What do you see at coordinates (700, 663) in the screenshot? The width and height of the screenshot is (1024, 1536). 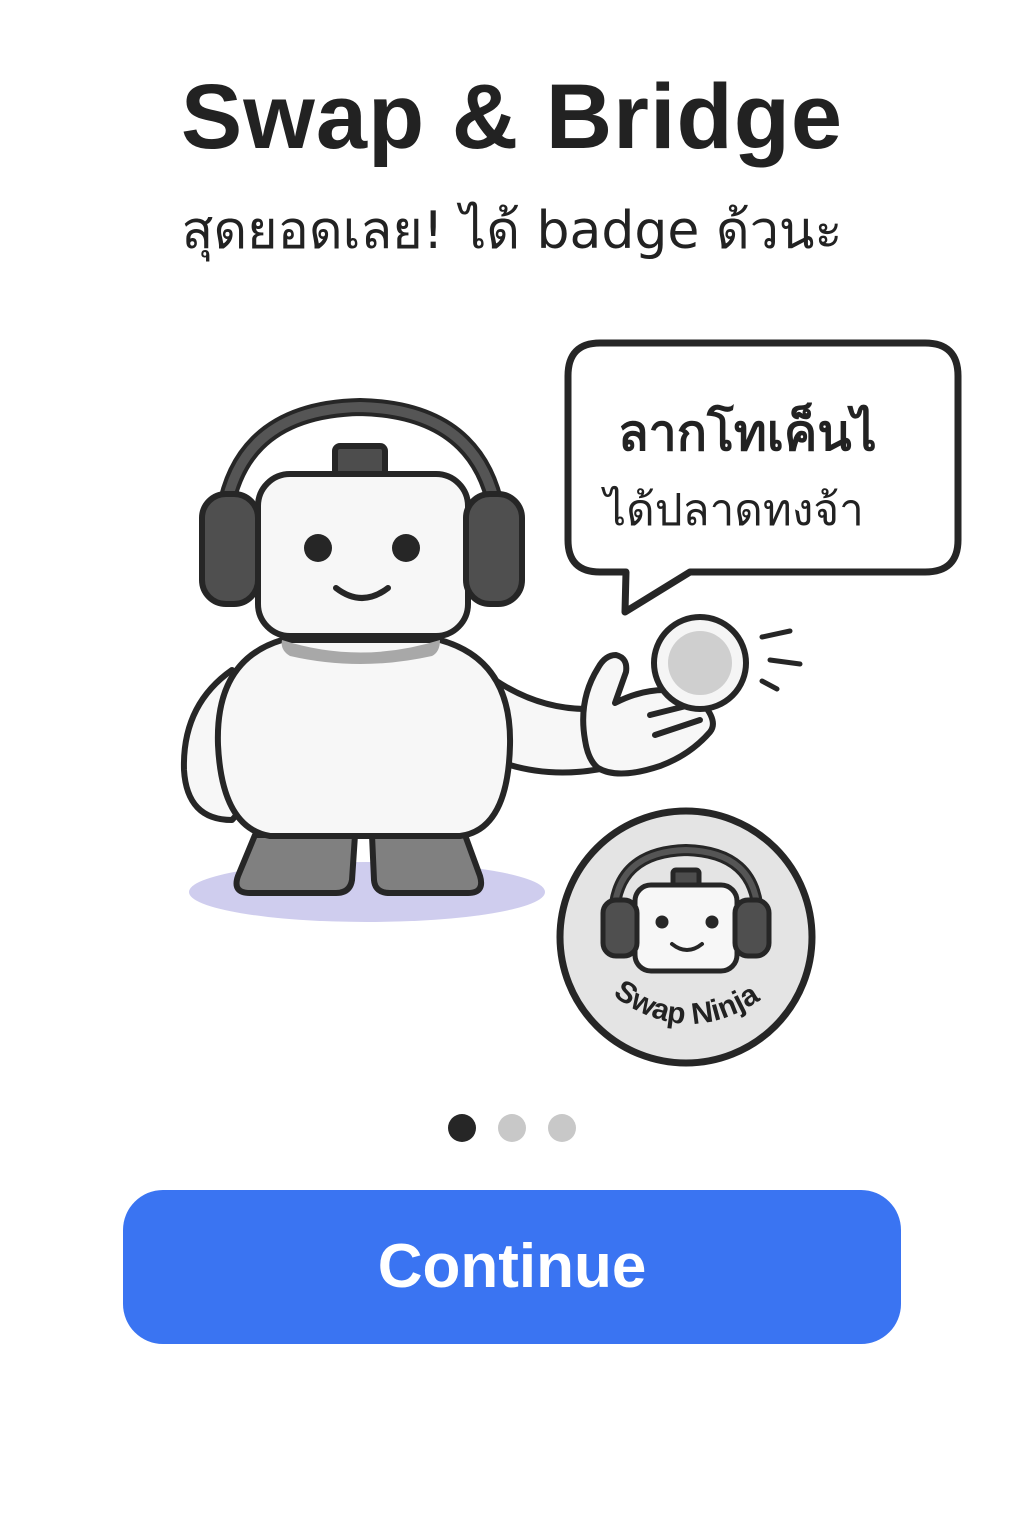 I see `coin-icon` at bounding box center [700, 663].